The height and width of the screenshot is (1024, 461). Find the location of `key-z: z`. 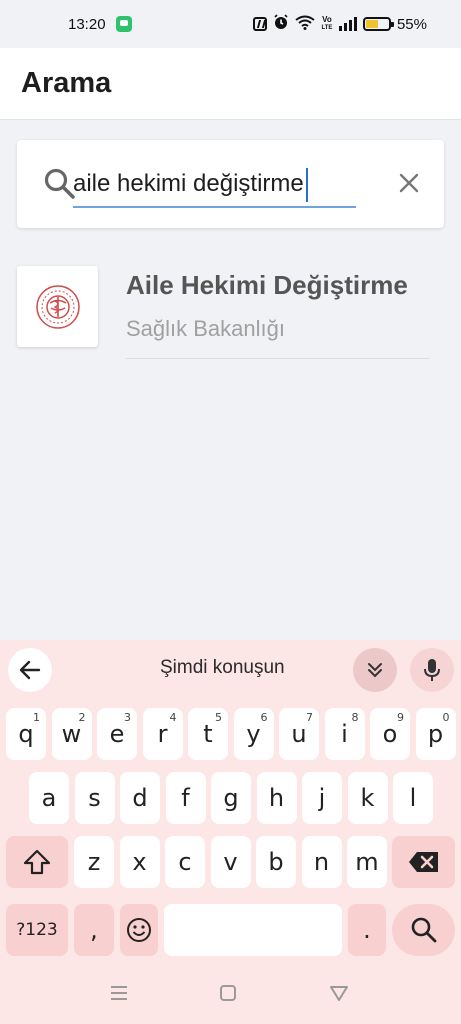

key-z: z is located at coordinates (94, 862).